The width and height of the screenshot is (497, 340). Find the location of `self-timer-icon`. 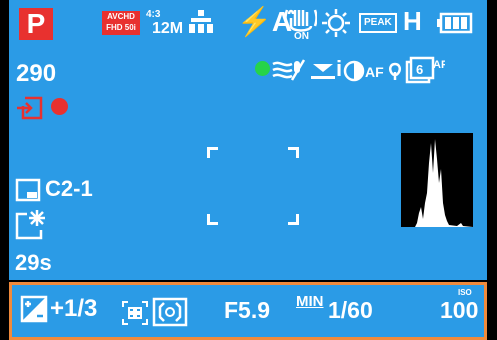

self-timer-icon is located at coordinates (30, 225).